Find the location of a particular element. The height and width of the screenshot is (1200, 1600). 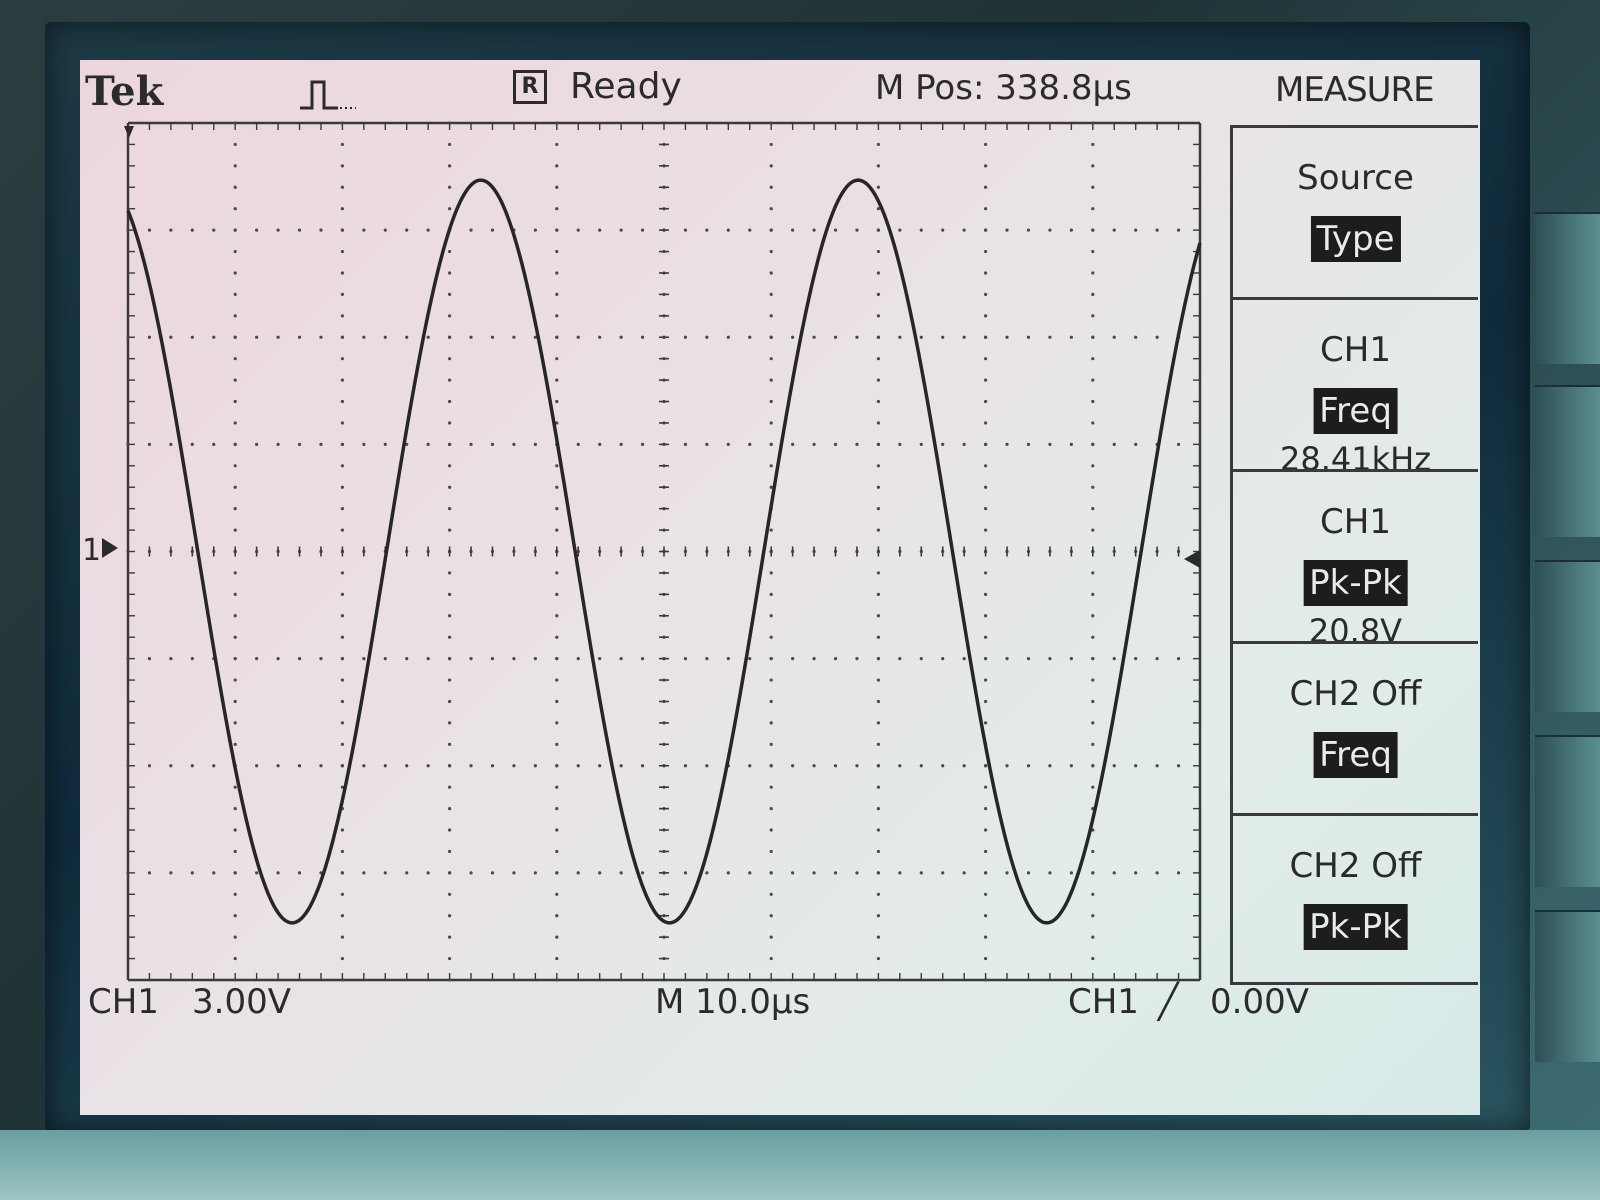

trigger-level: 0.00V is located at coordinates (1259, 1002).